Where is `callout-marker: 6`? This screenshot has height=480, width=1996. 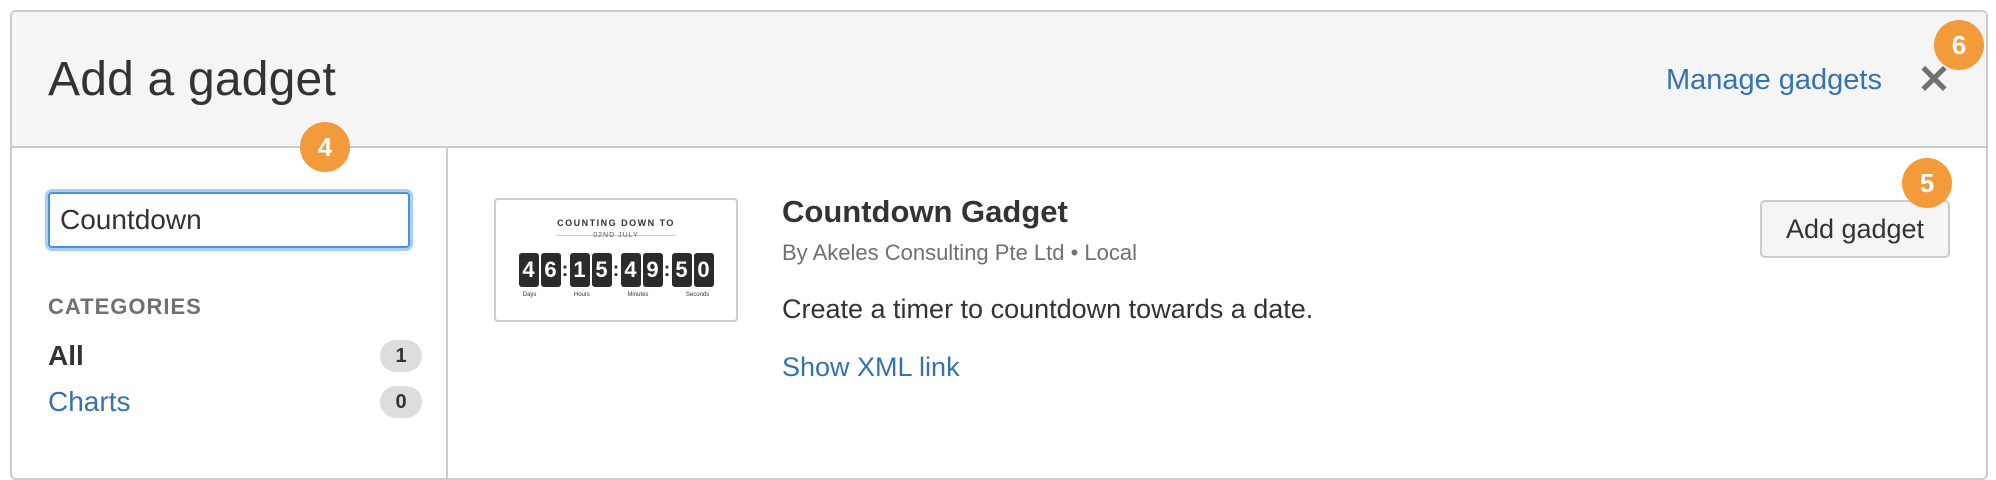
callout-marker: 6 is located at coordinates (1959, 45).